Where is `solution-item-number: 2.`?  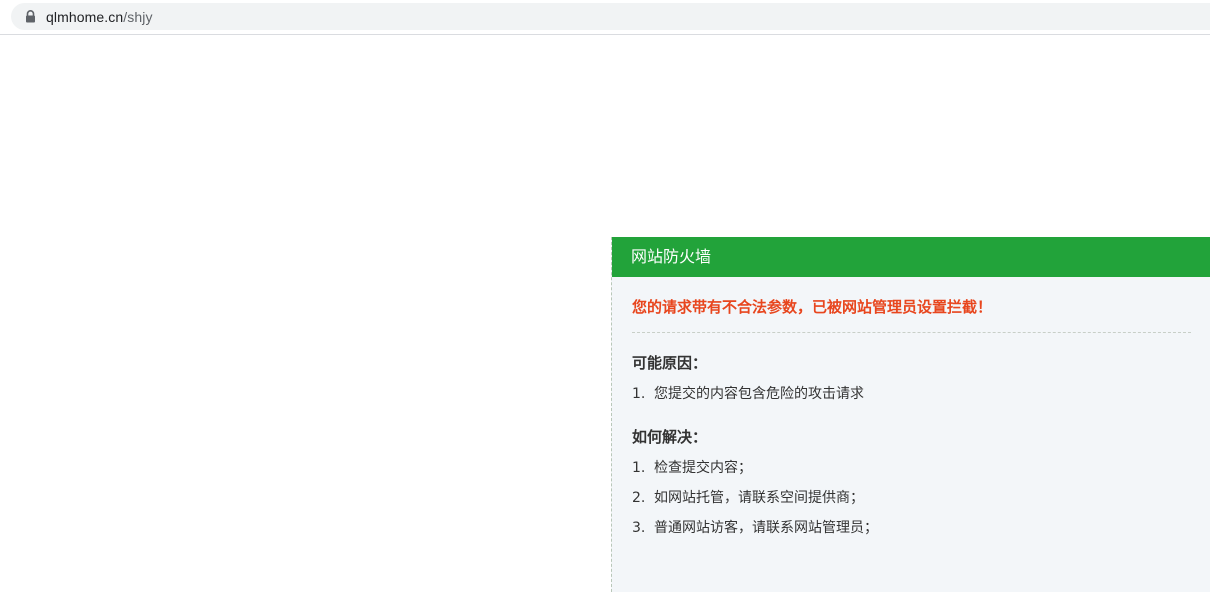 solution-item-number: 2. is located at coordinates (639, 498).